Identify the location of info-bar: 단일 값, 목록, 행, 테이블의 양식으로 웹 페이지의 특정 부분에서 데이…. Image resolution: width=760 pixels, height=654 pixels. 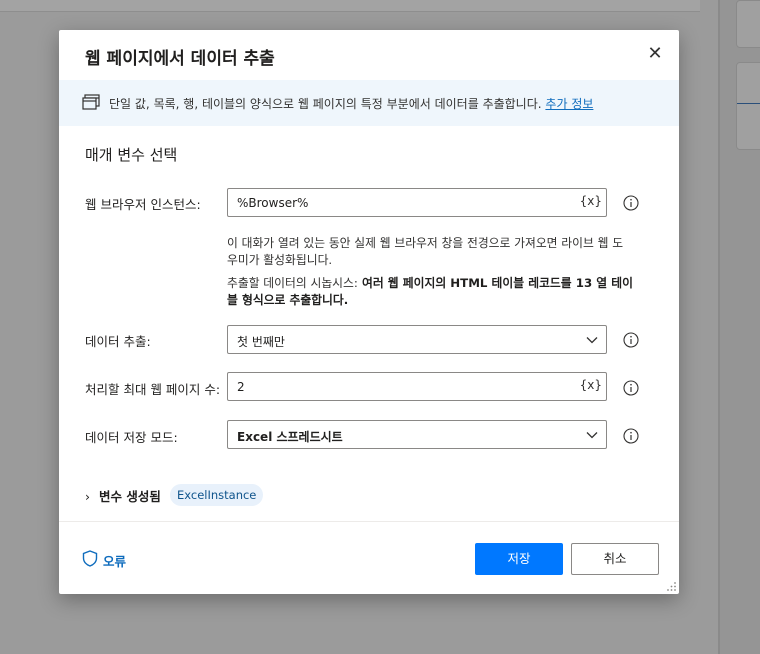
(369, 103).